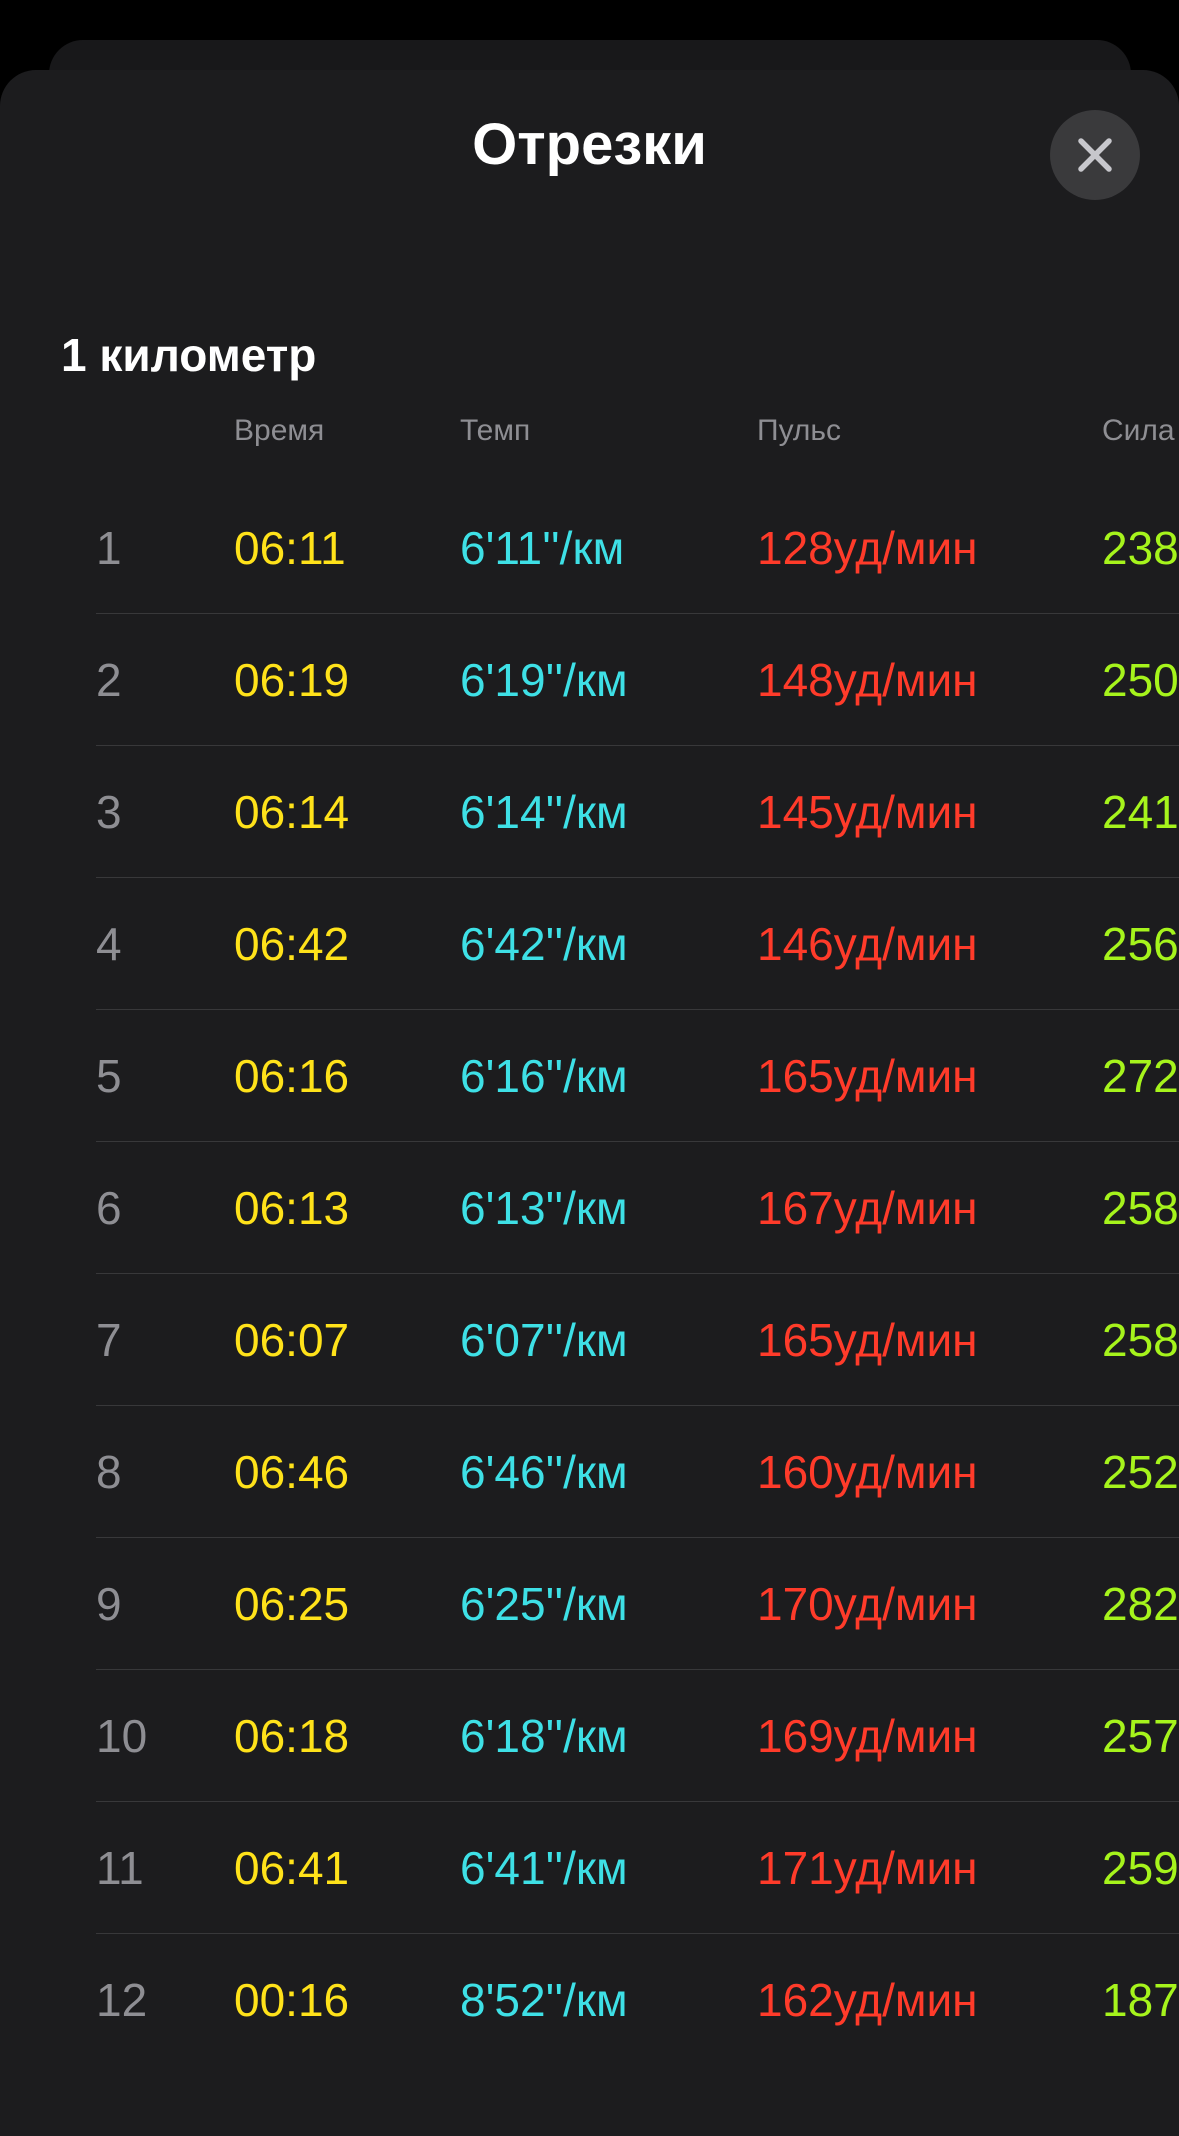  I want to click on split-time: 06:16, so click(292, 1076).